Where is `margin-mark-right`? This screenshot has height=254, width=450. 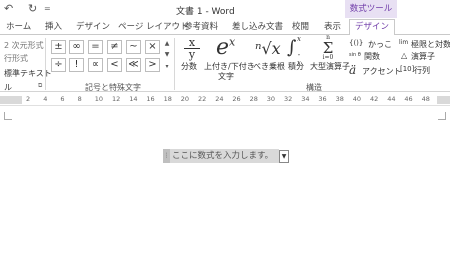 margin-mark-right is located at coordinates (442, 116).